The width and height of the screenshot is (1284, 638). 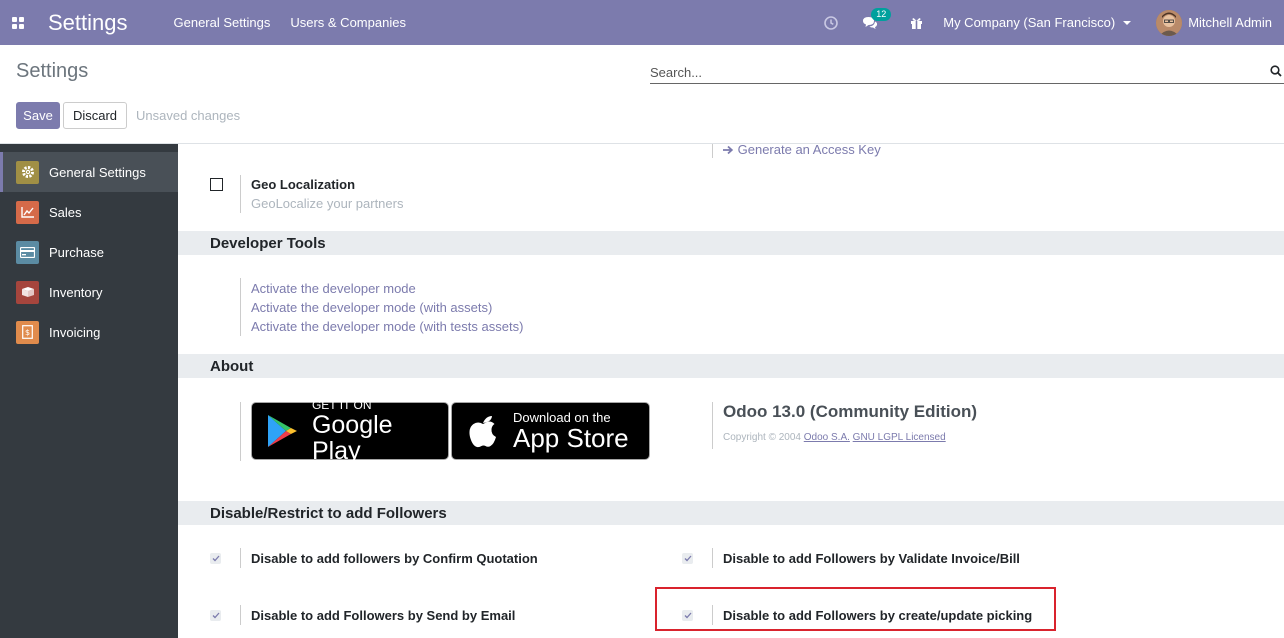 What do you see at coordinates (855, 609) in the screenshot?
I see `highlight-annotation-box` at bounding box center [855, 609].